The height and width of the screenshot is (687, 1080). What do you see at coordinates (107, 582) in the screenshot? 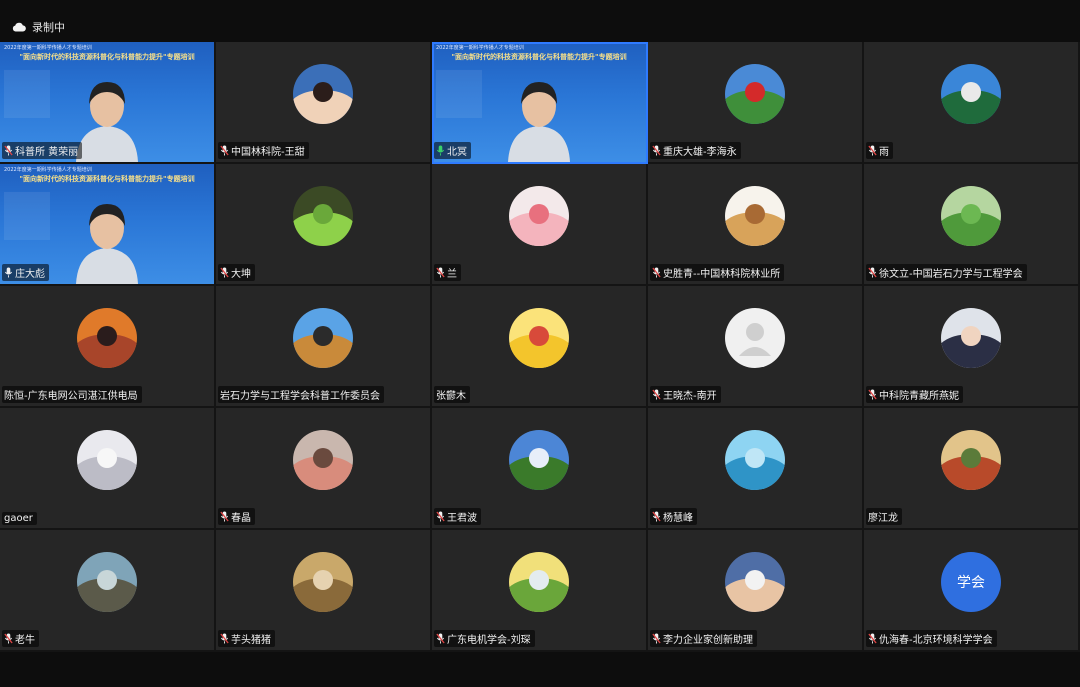
I see `rocky-coast-avatar` at bounding box center [107, 582].